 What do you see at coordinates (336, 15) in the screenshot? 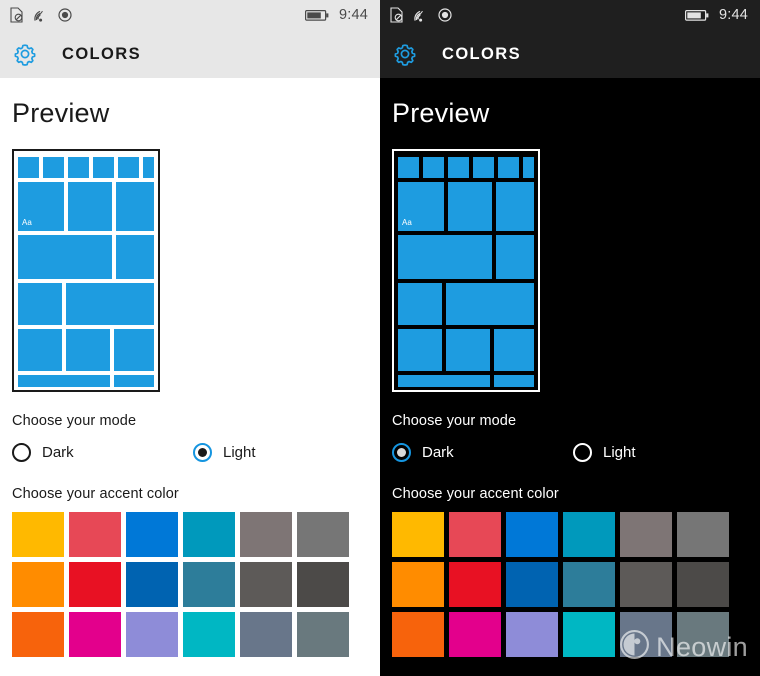
I see `status-bar-right: 9:44` at bounding box center [336, 15].